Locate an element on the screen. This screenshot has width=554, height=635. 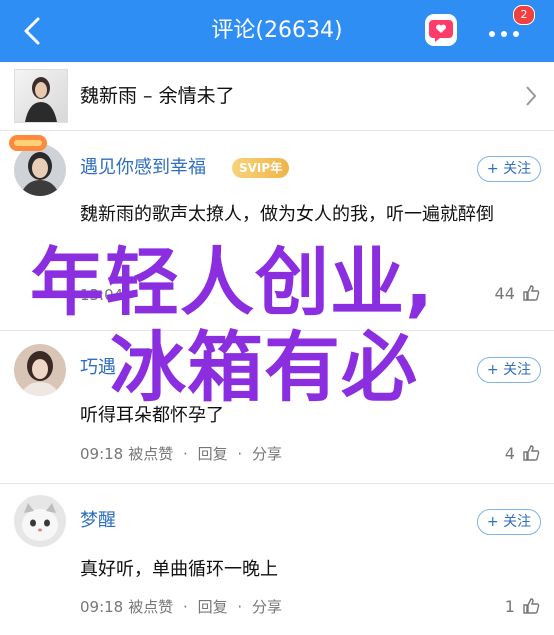
back-arrow-icon is located at coordinates (32, 31).